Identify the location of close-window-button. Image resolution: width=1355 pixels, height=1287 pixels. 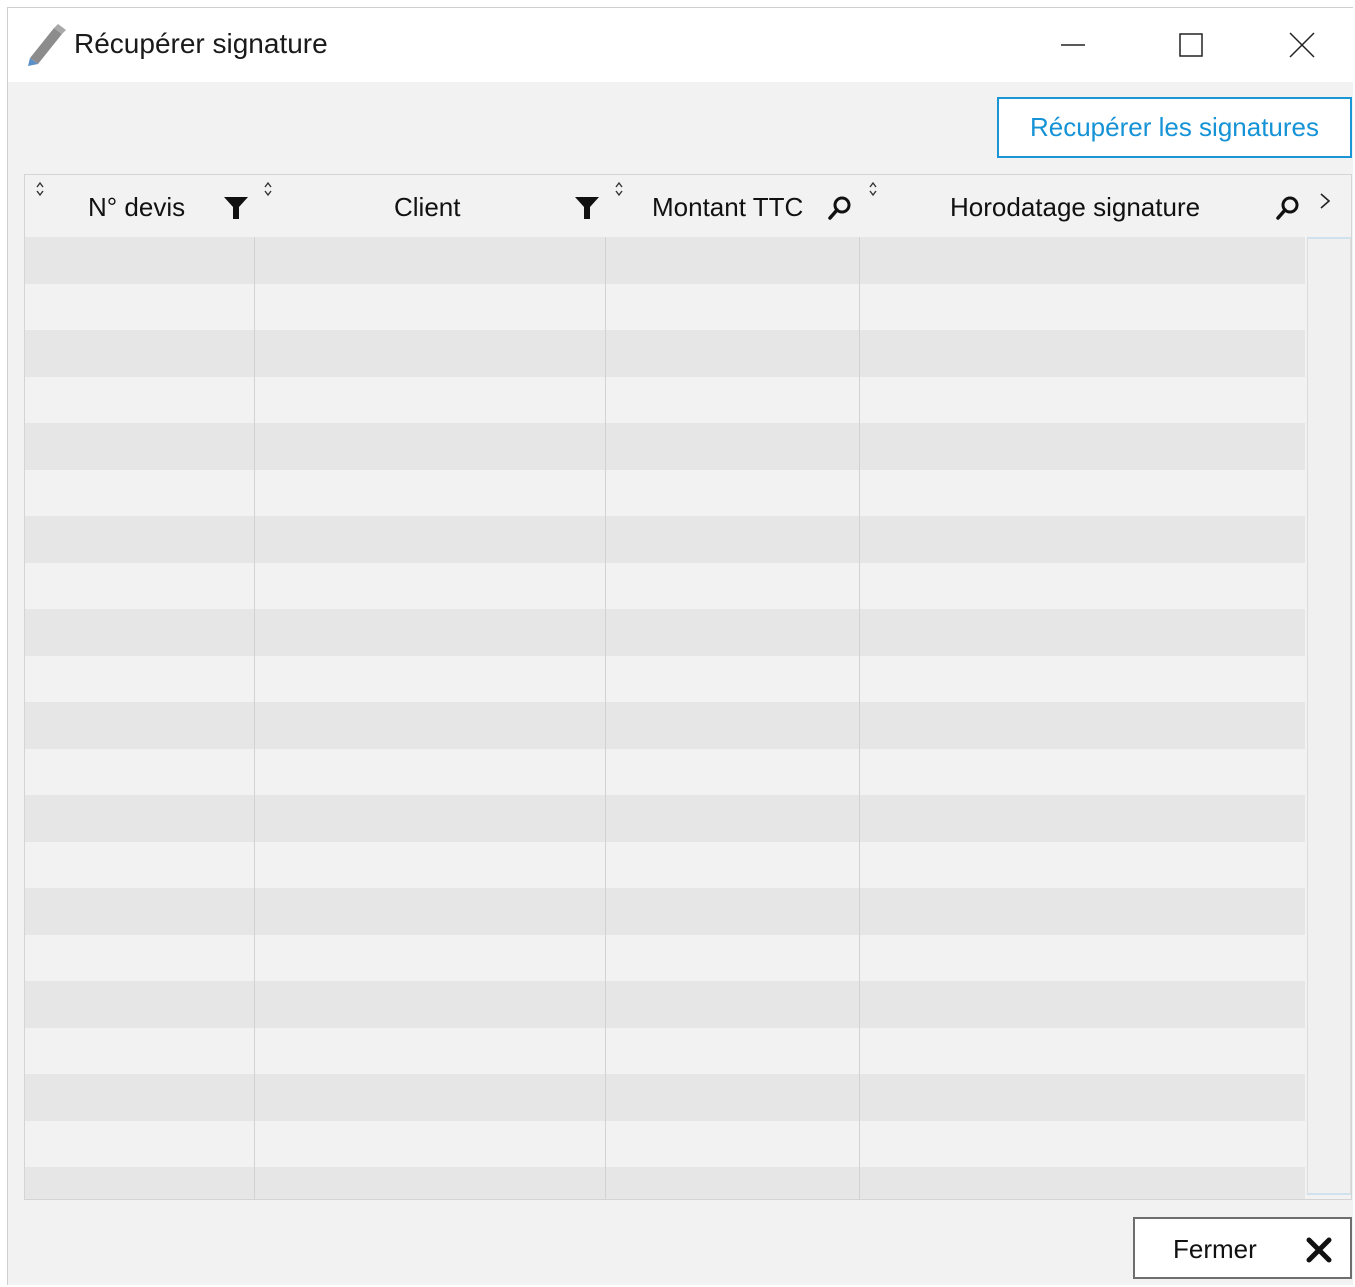
(1302, 45).